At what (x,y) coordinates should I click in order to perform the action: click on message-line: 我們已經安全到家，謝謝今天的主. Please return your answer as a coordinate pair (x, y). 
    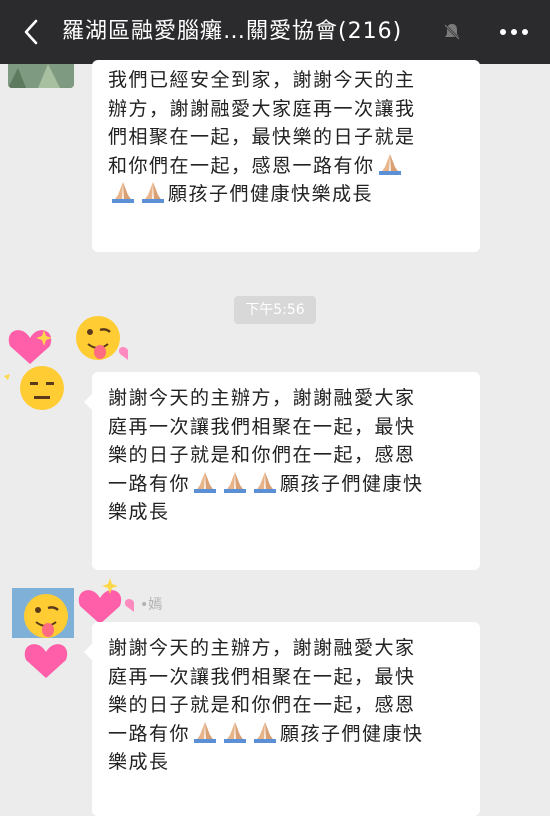
    Looking at the image, I should click on (262, 80).